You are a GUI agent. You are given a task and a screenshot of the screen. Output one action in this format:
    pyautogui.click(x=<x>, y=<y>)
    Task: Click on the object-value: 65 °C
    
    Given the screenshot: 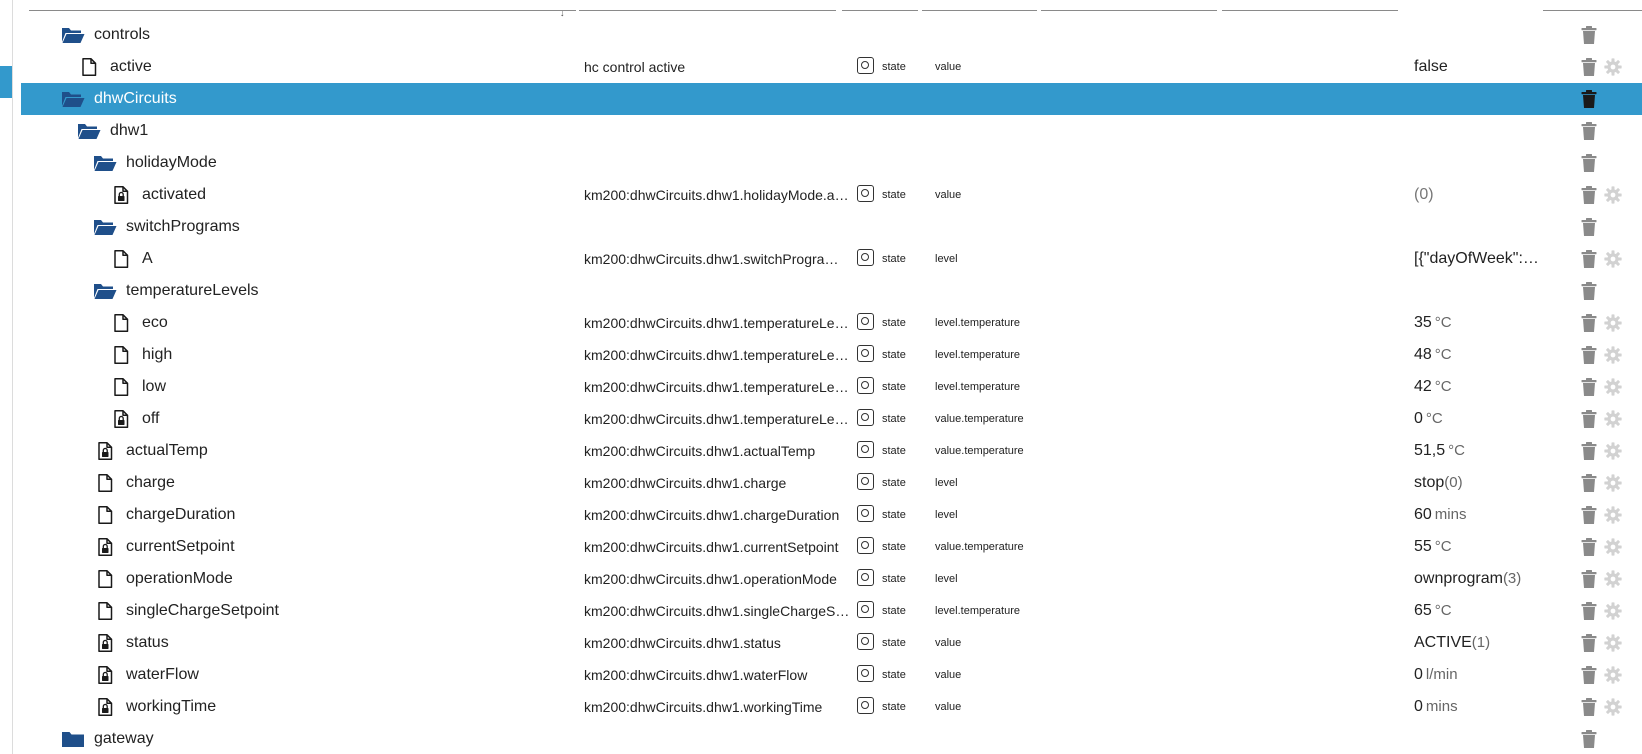 What is the action you would take?
    pyautogui.click(x=1479, y=611)
    